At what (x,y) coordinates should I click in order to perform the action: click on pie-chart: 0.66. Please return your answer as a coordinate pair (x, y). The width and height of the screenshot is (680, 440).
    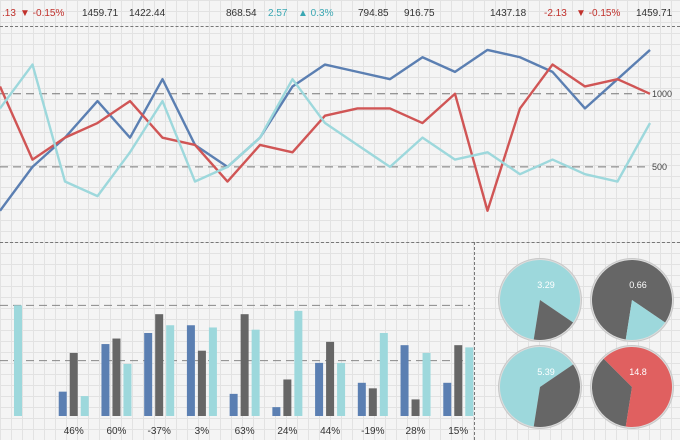
    Looking at the image, I should click on (632, 300).